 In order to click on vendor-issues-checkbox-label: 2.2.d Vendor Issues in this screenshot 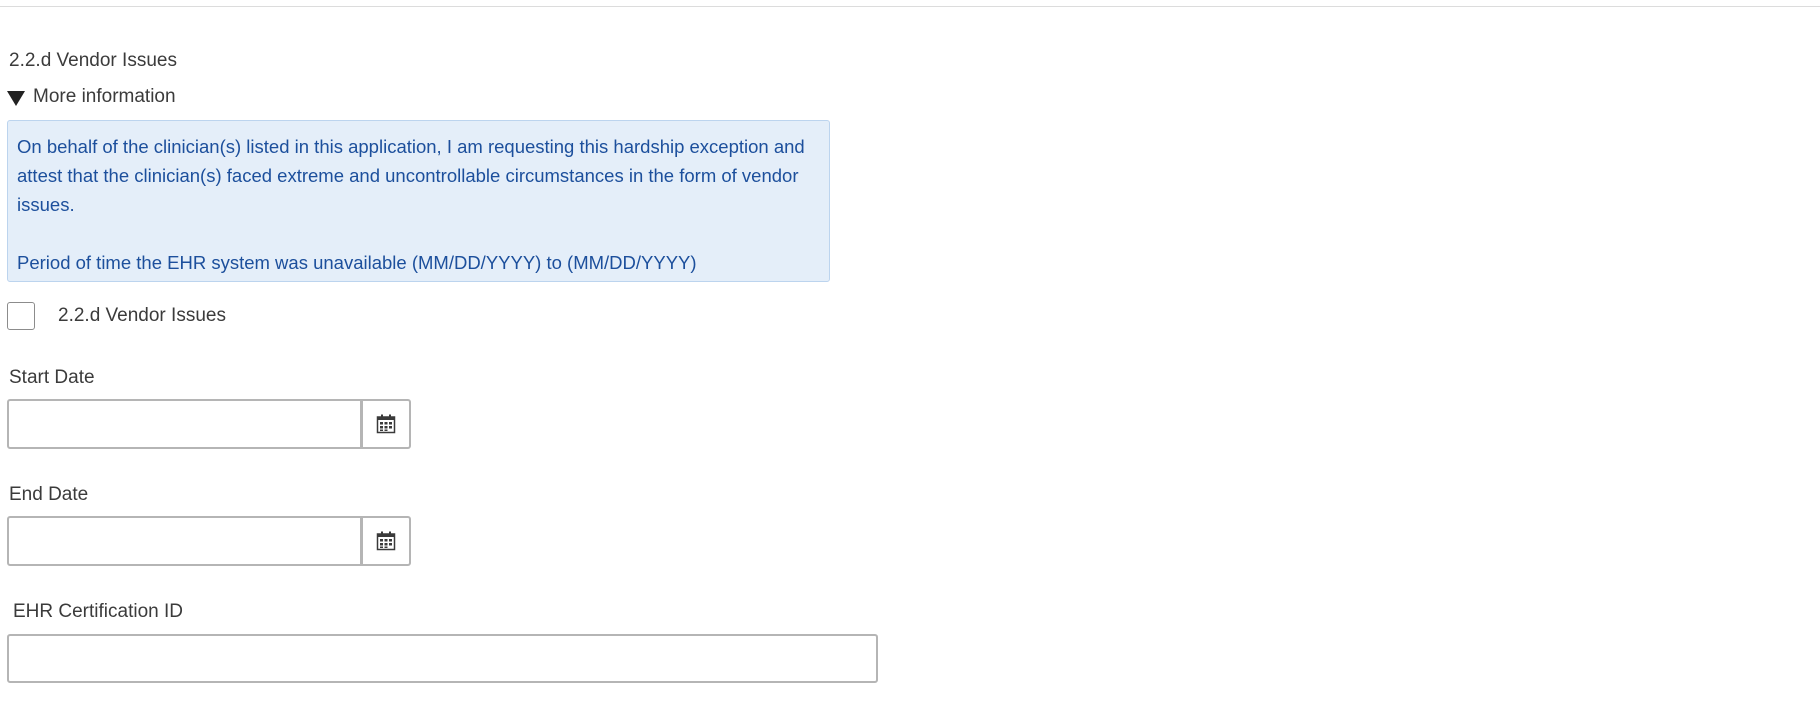, I will do `click(142, 316)`.